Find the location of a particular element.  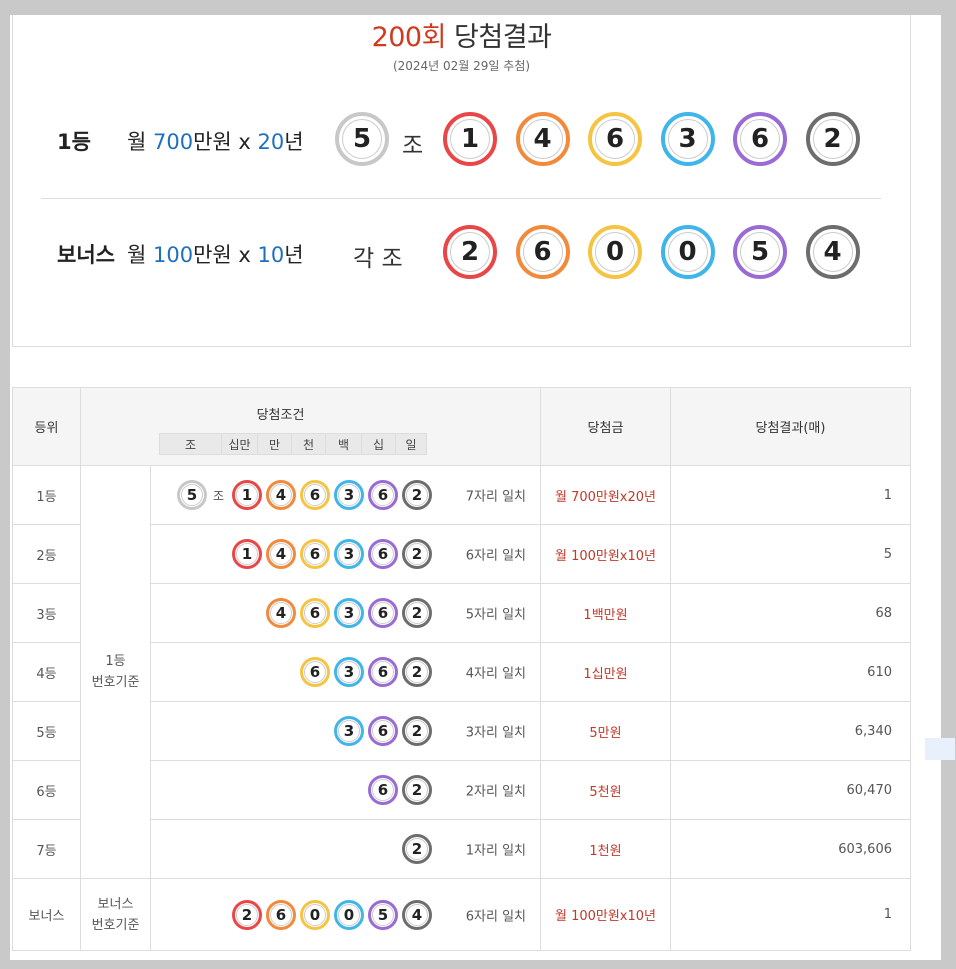

years: 20 is located at coordinates (271, 142).